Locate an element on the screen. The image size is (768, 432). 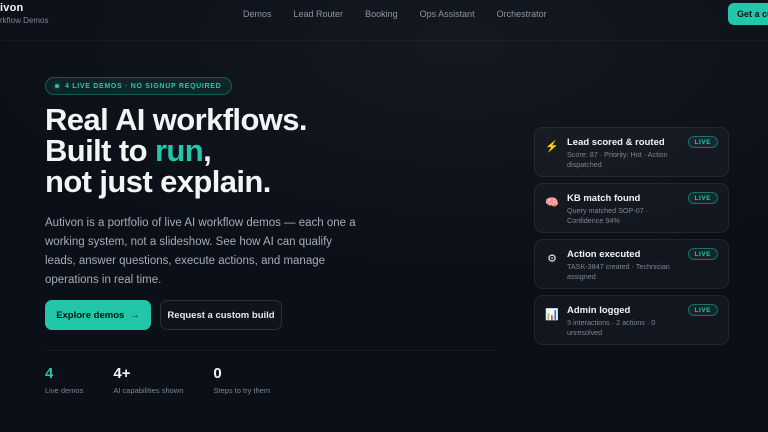
nav-lead-router: Lead Router is located at coordinates (319, 14).